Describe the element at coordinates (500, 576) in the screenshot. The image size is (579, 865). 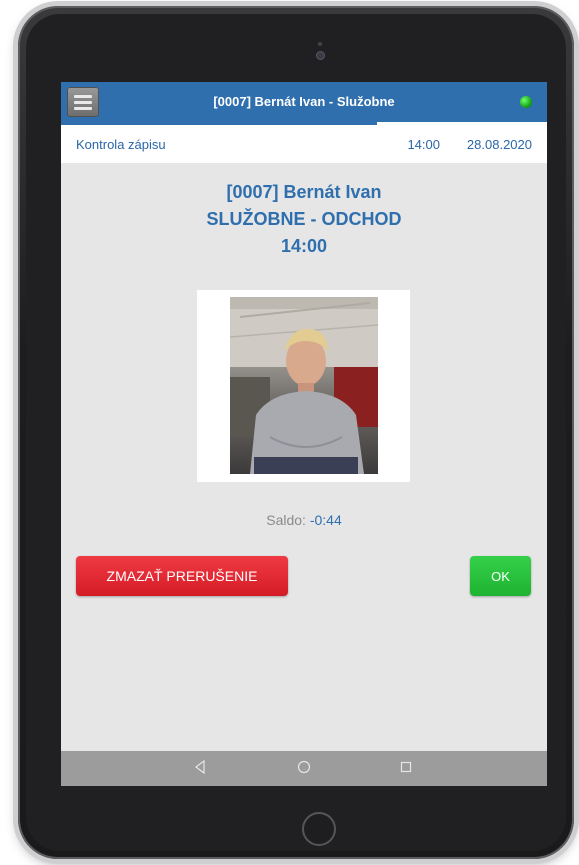
I see `ok-button: OK` at that location.